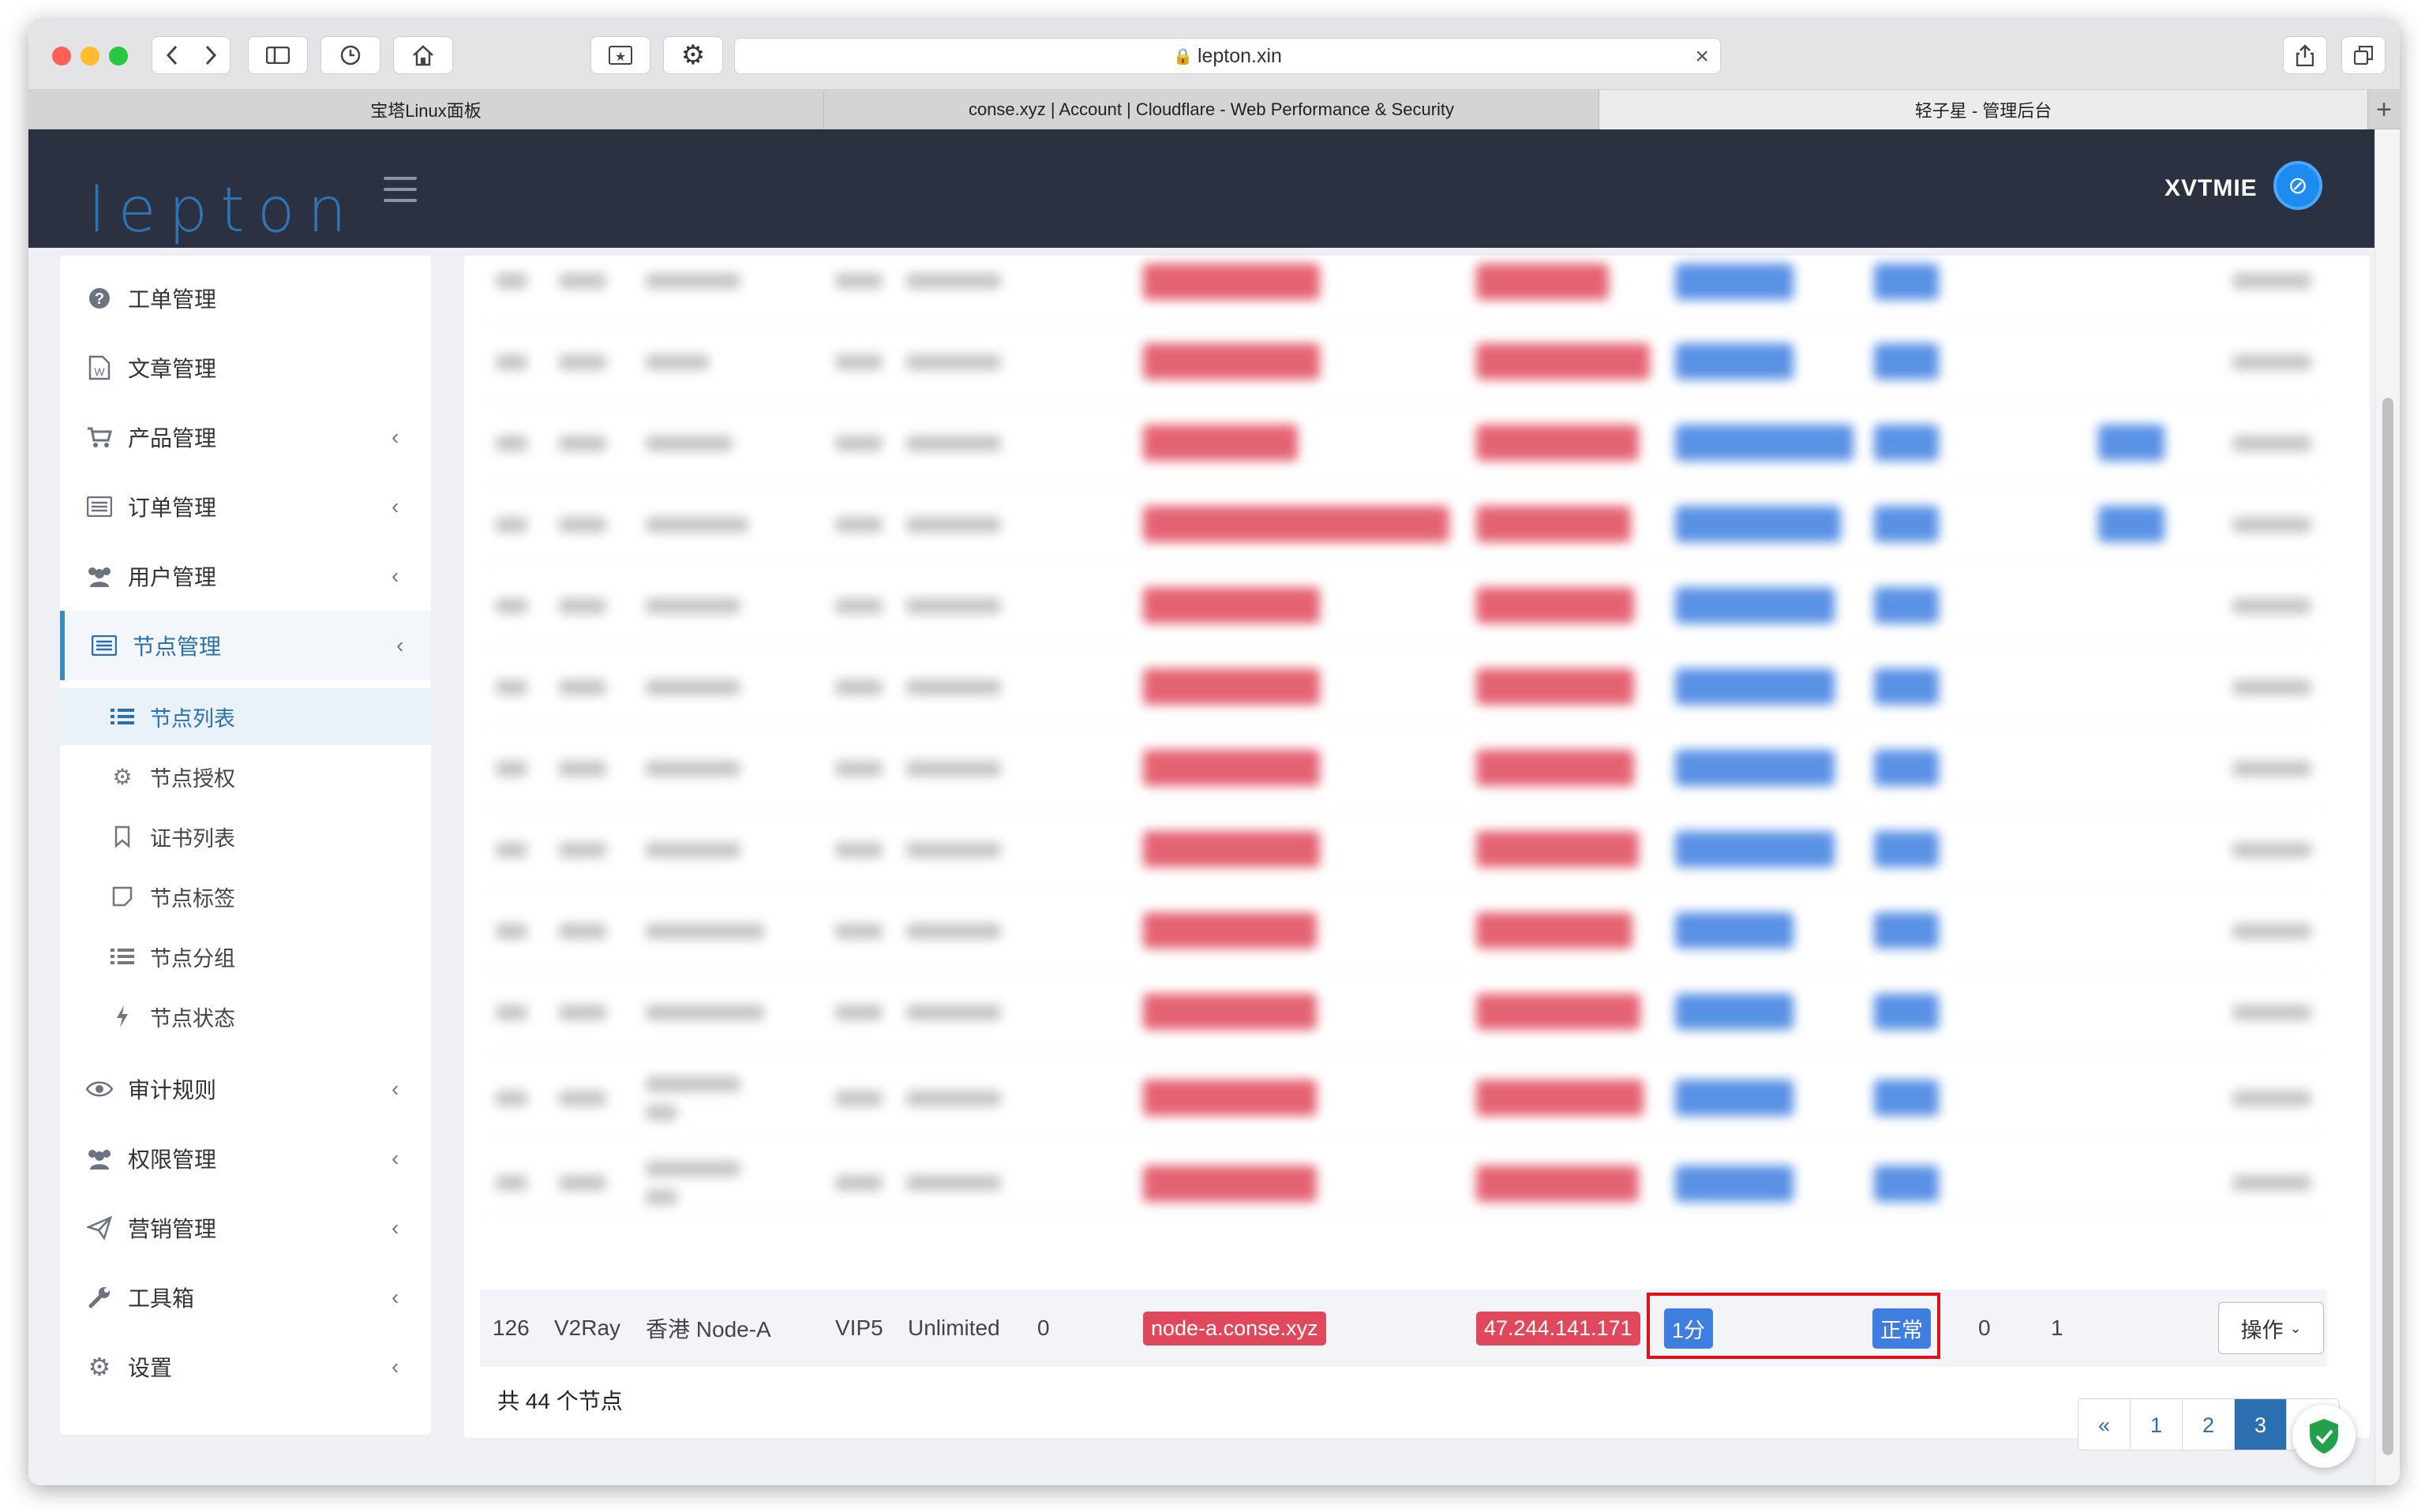 The height and width of the screenshot is (1512, 2425). Describe the element at coordinates (2157, 1424) in the screenshot. I see `page-1-button: 1` at that location.